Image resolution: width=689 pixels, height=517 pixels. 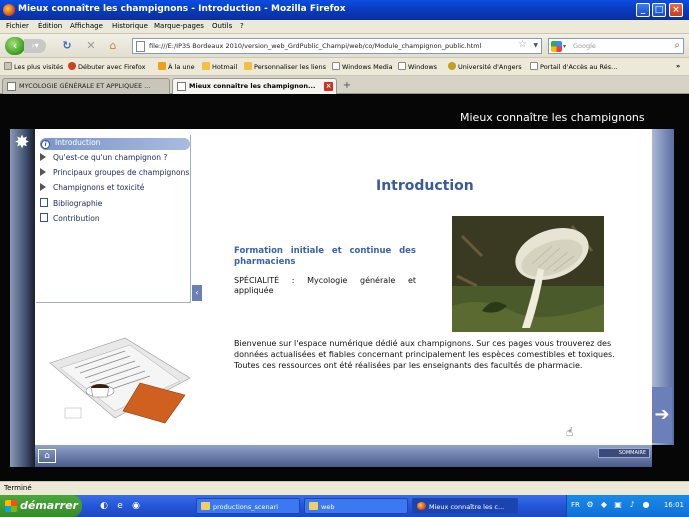 I want to click on maximize-button: □, so click(x=659, y=10).